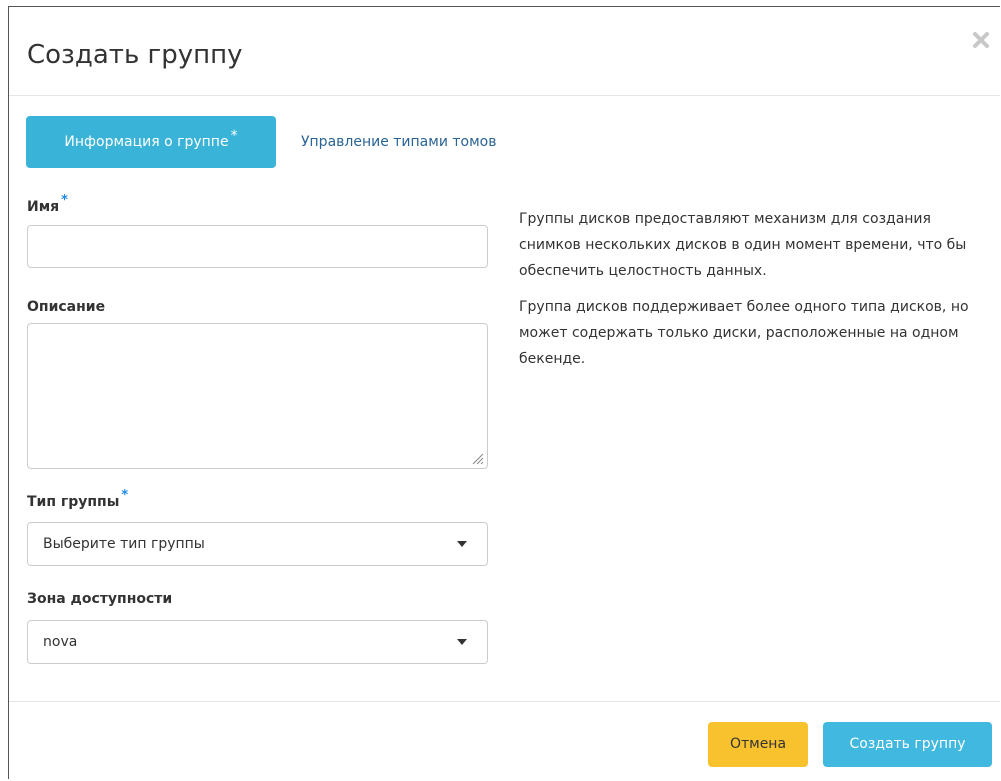 The width and height of the screenshot is (1001, 781). Describe the element at coordinates (43, 207) in the screenshot. I see `name-label-text: Имя` at that location.